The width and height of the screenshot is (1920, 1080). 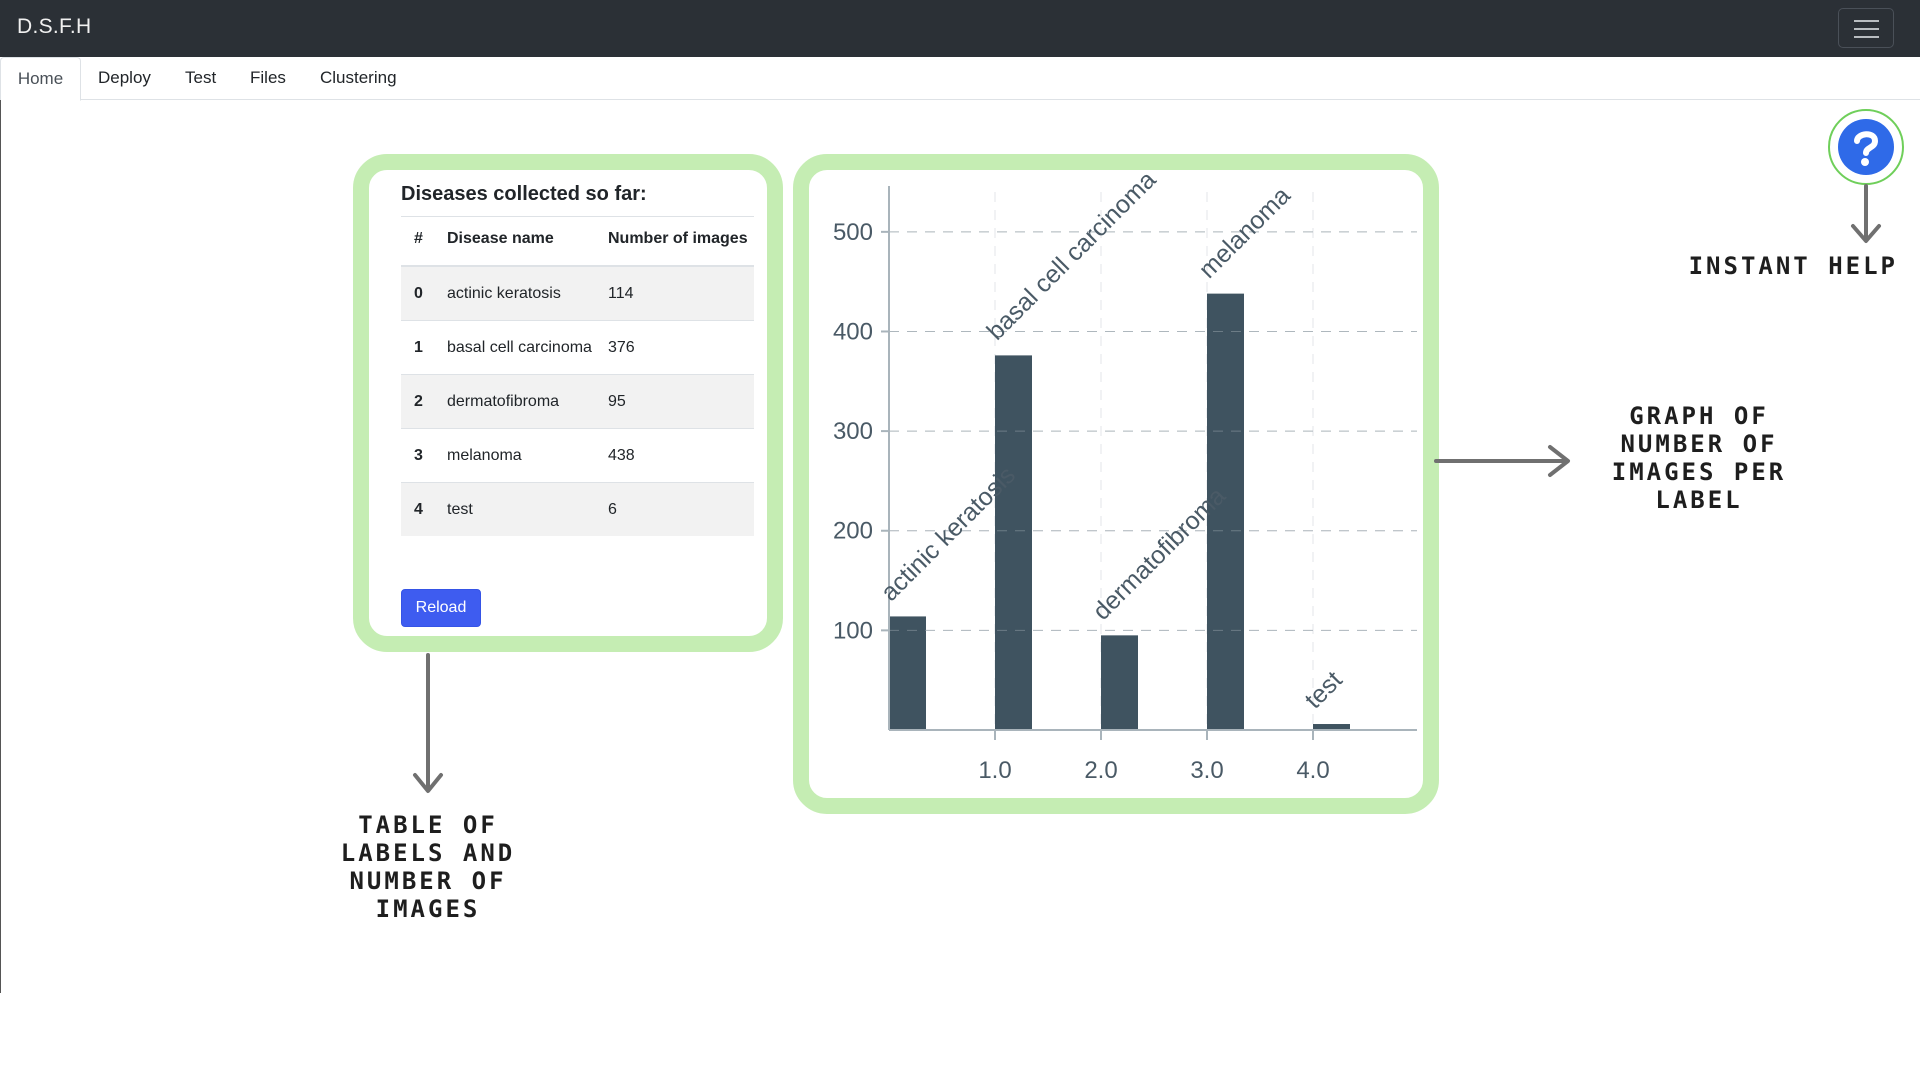 I want to click on annotation-table: TABLE OF LABELS AND NUMBER OF IMAGES, so click(x=428, y=867).